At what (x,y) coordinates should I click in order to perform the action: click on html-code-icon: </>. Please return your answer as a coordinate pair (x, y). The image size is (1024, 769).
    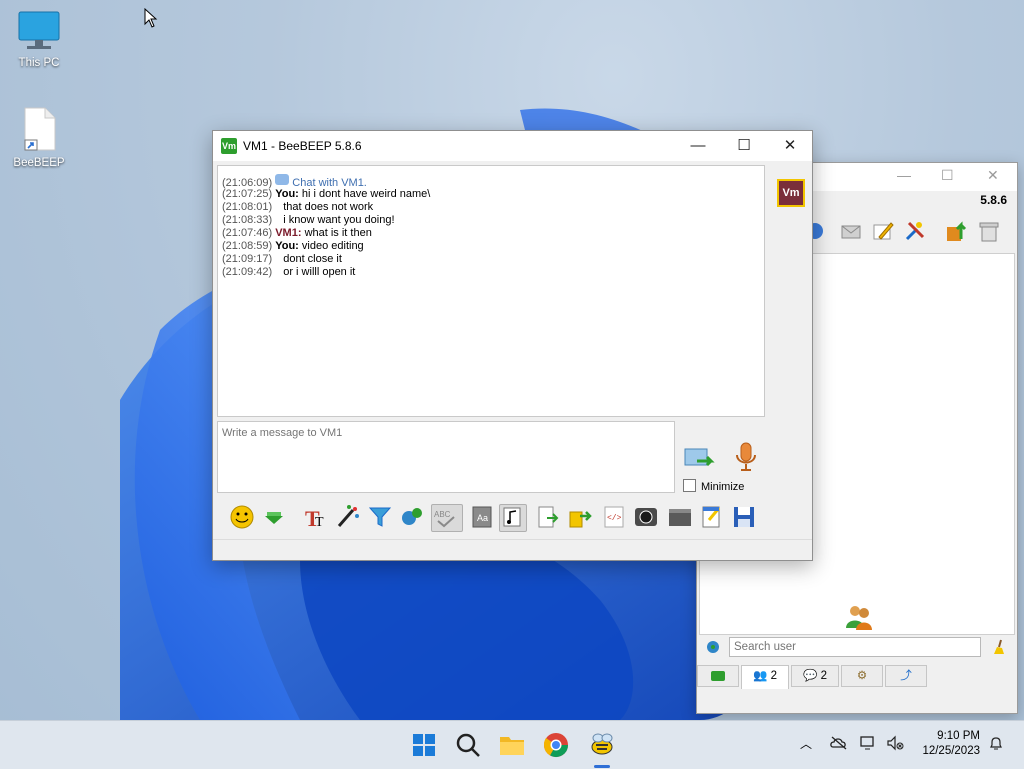
    Looking at the image, I should click on (614, 517).